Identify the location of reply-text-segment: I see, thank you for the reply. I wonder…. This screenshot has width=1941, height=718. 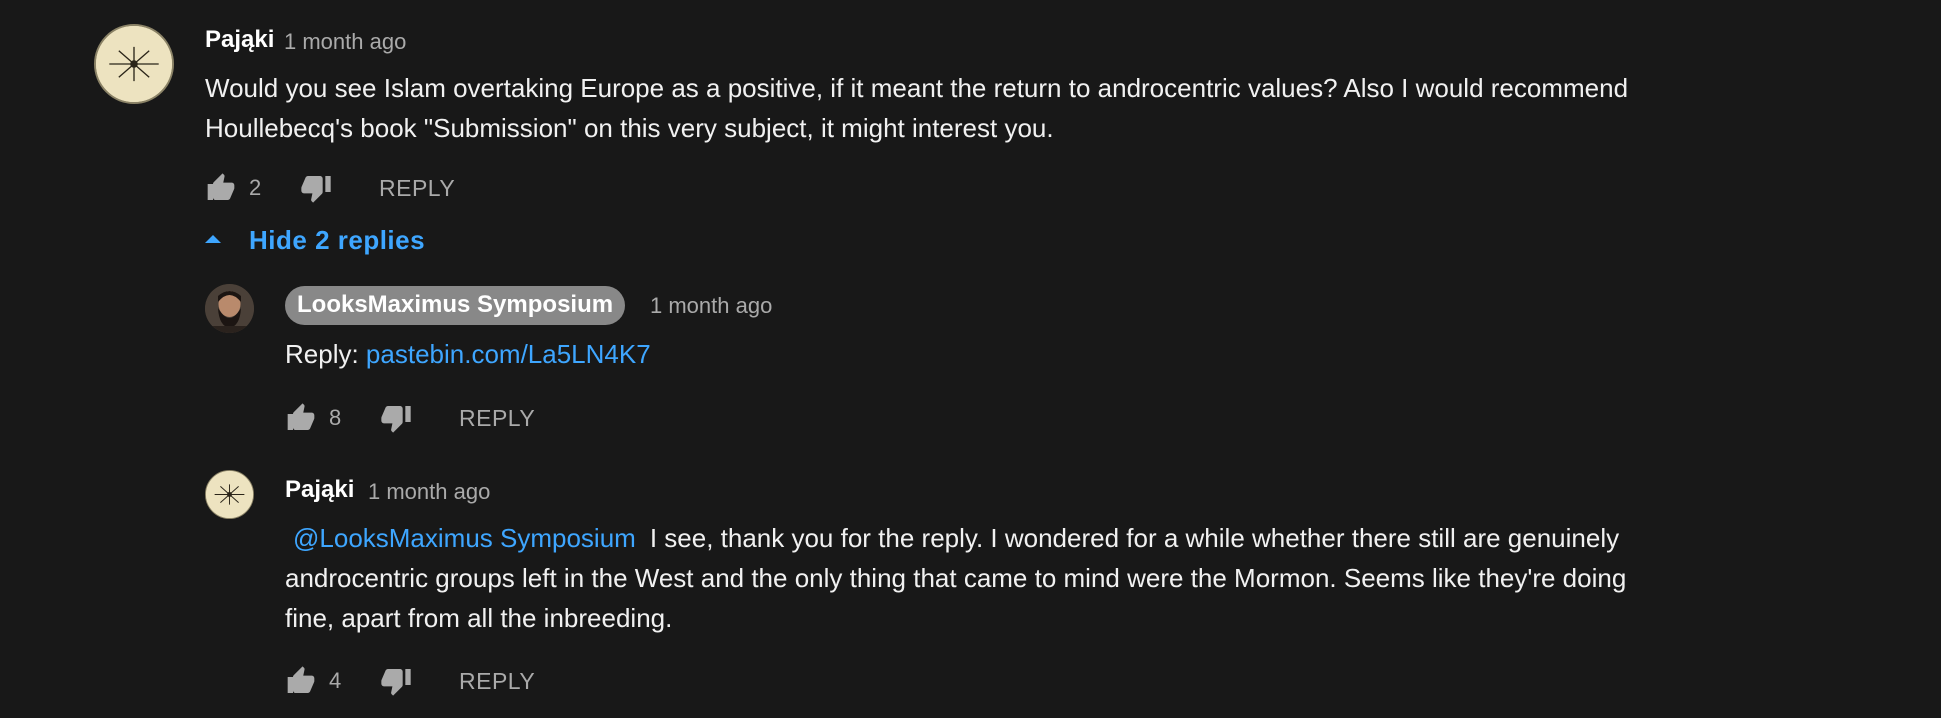
(1134, 538).